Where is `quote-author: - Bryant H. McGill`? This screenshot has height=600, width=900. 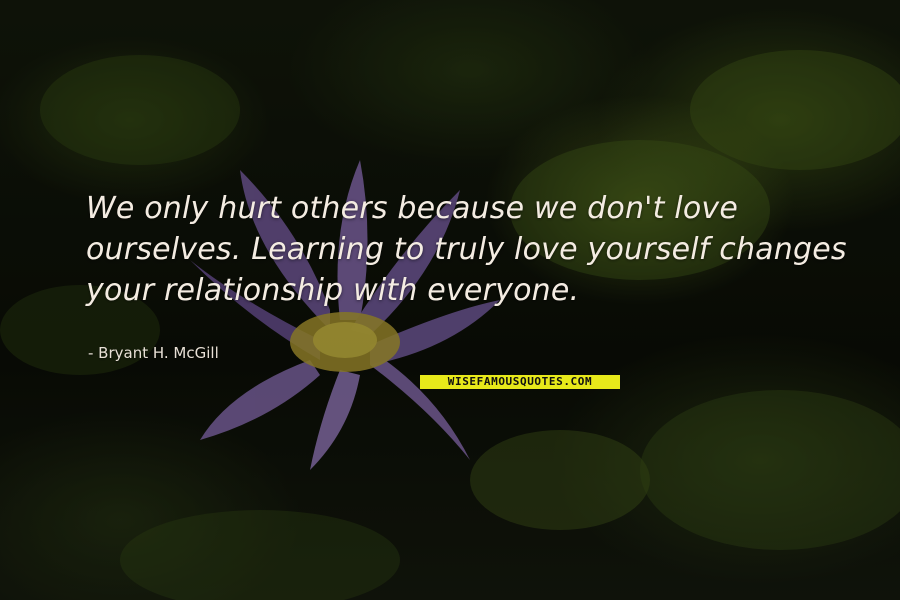
quote-author: - Bryant H. McGill is located at coordinates (153, 353).